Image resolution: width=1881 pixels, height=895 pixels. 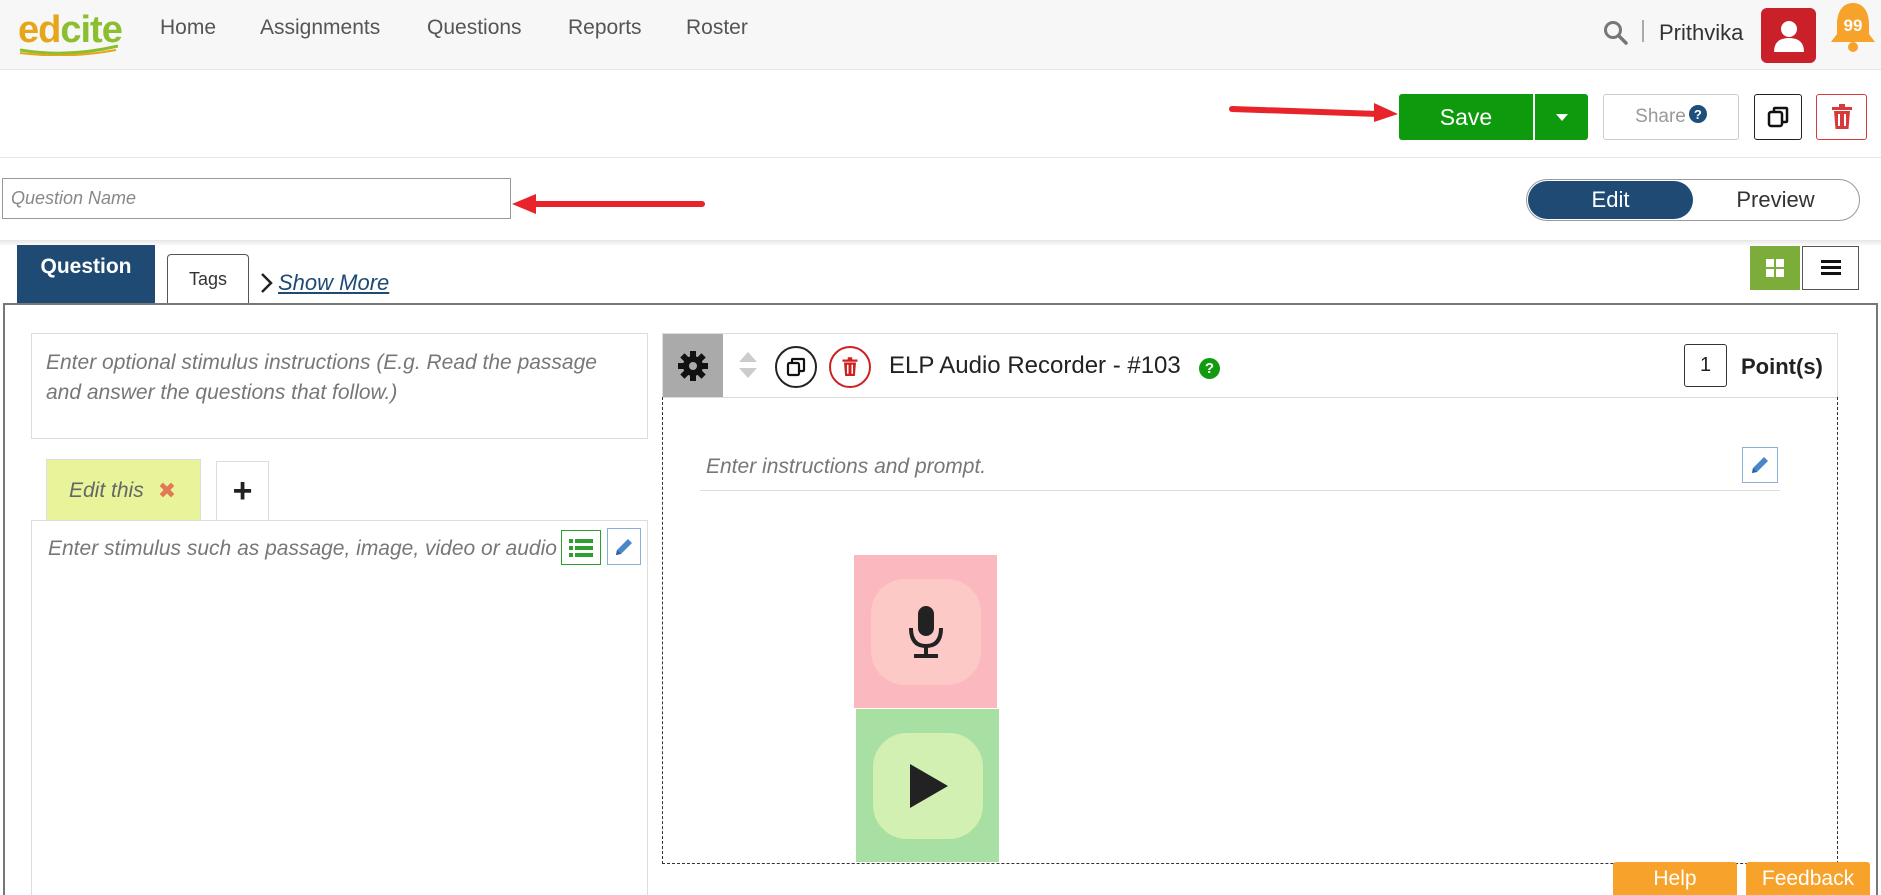 I want to click on microphone-icon, so click(x=925, y=631).